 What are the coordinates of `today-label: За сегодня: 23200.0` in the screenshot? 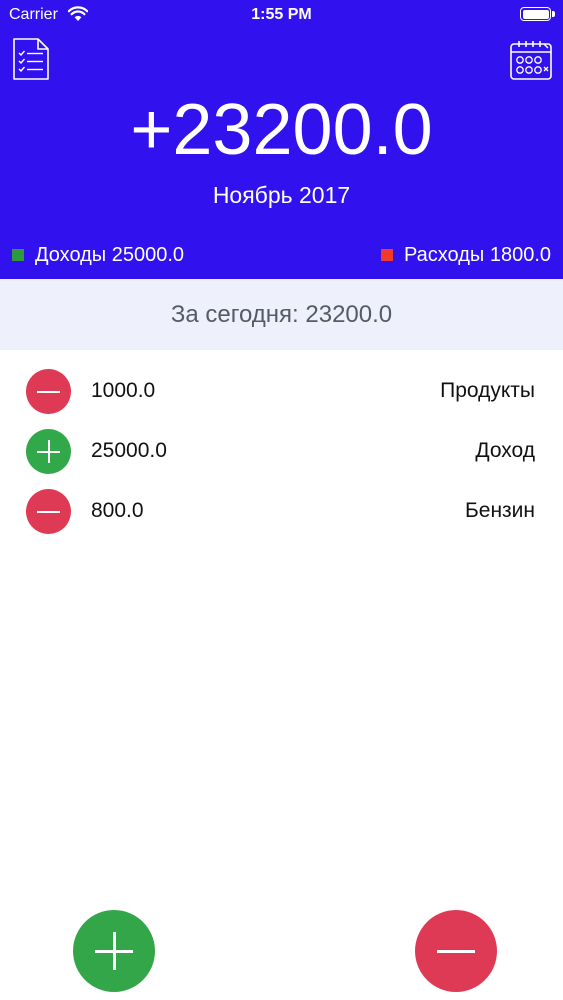 It's located at (281, 314).